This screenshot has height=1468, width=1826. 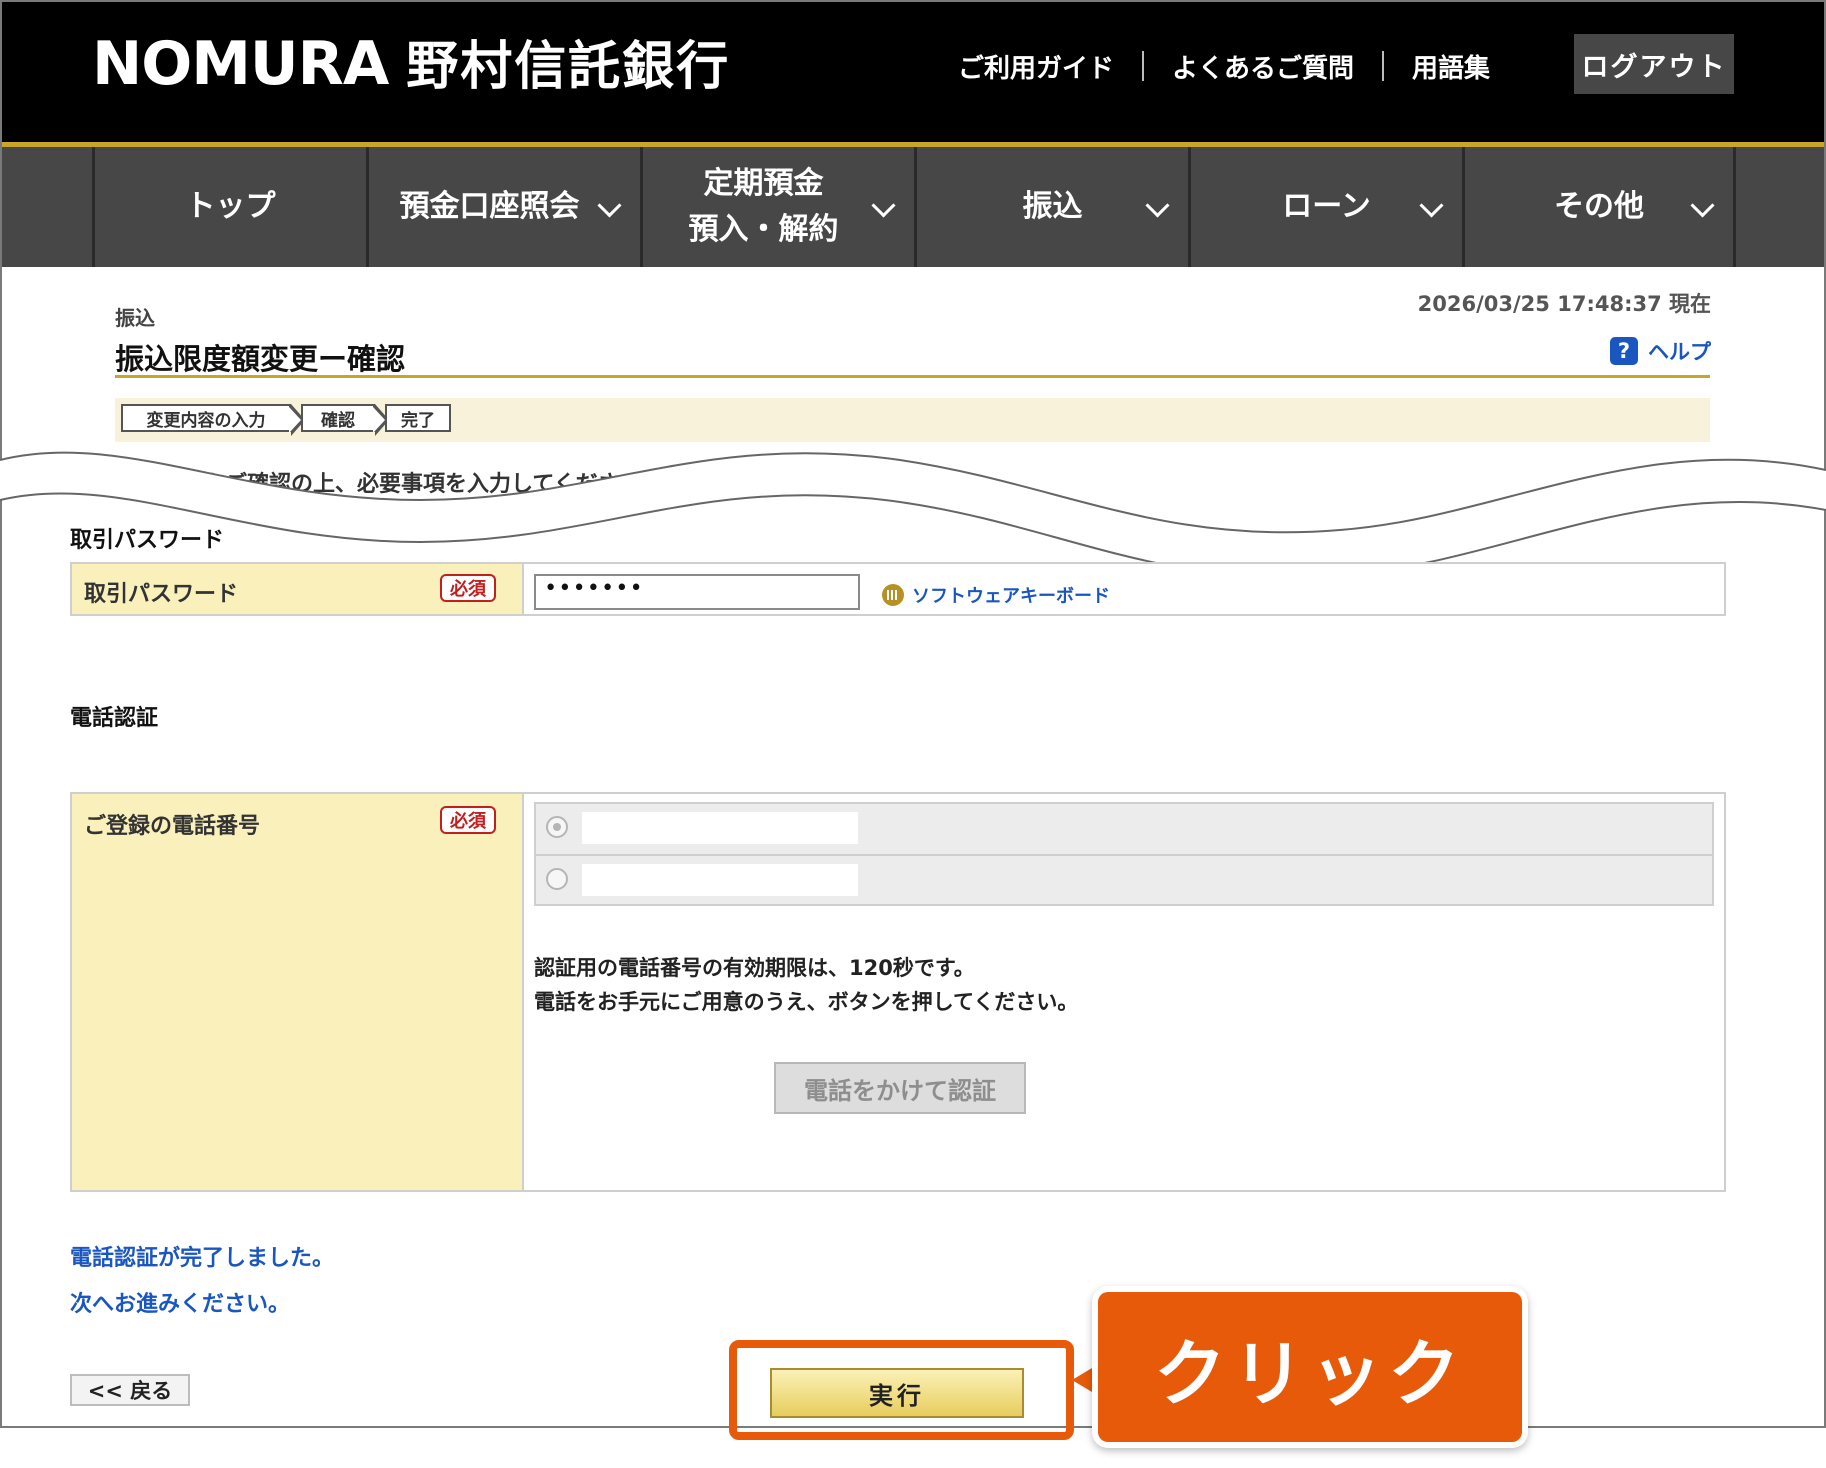 I want to click on nav-label: ローン, so click(x=1326, y=206).